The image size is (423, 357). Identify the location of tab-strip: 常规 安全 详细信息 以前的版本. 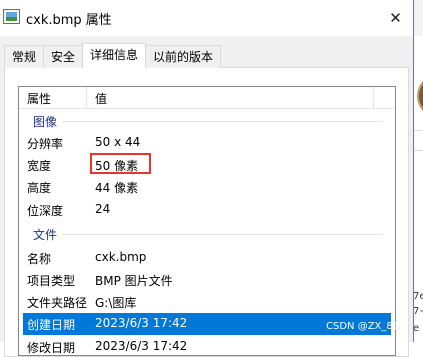
(113, 55).